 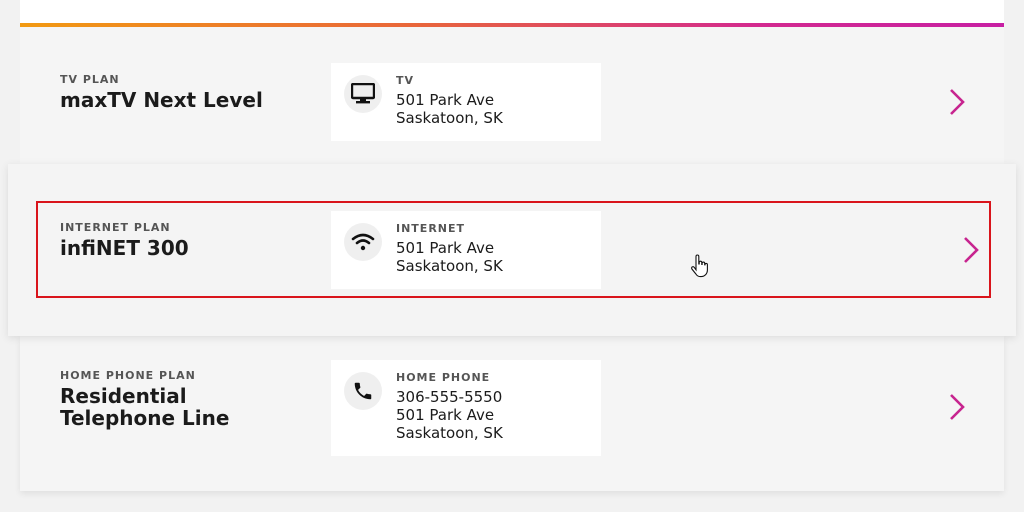 I want to click on card-top-edge, so click(x=512, y=12).